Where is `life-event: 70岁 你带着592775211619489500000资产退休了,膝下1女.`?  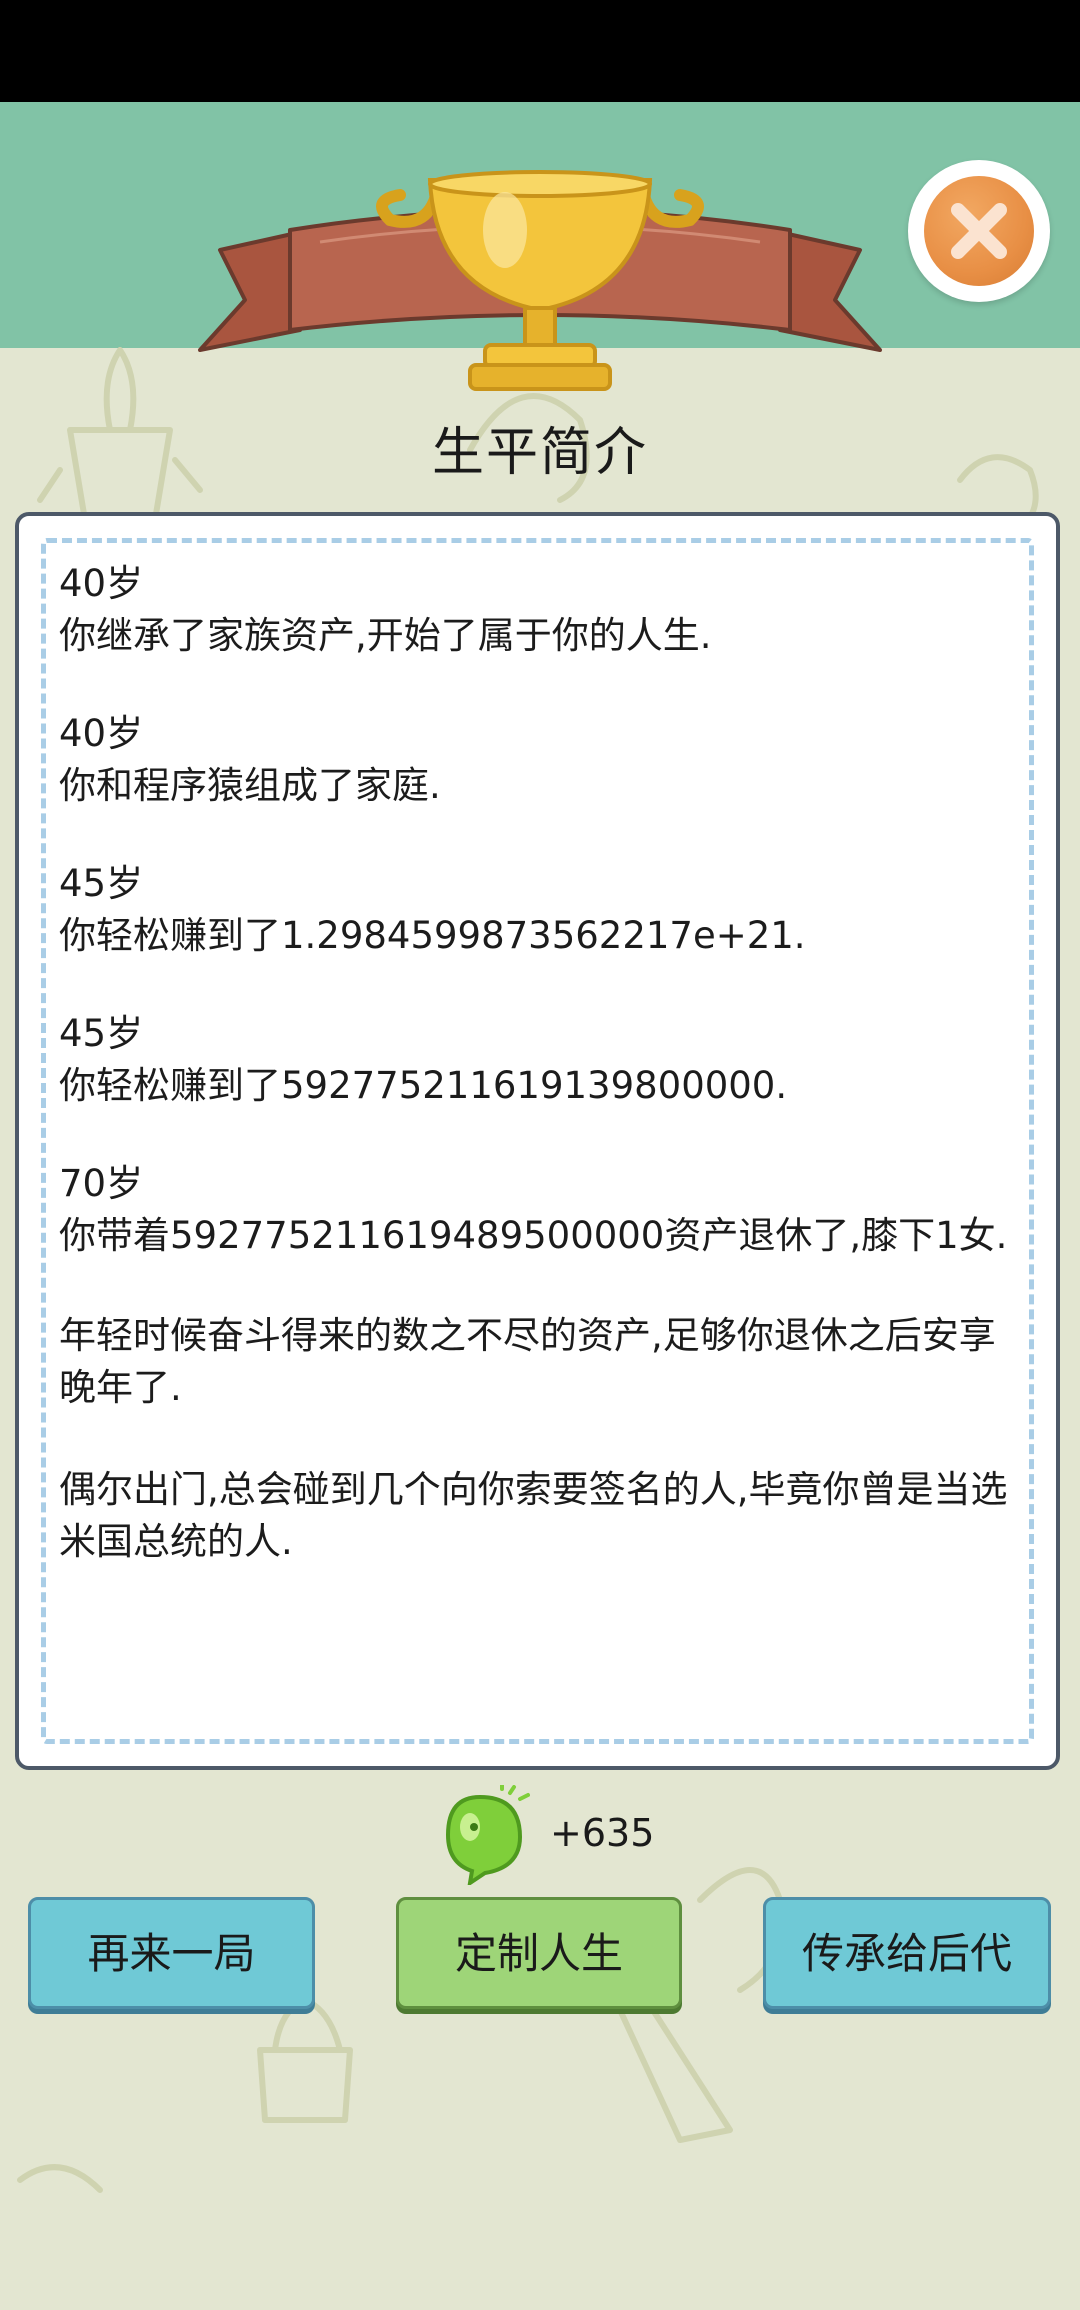
life-event: 70岁 你带着592775211619489500000资产退休了,膝下1女. is located at coordinates (544, 1210).